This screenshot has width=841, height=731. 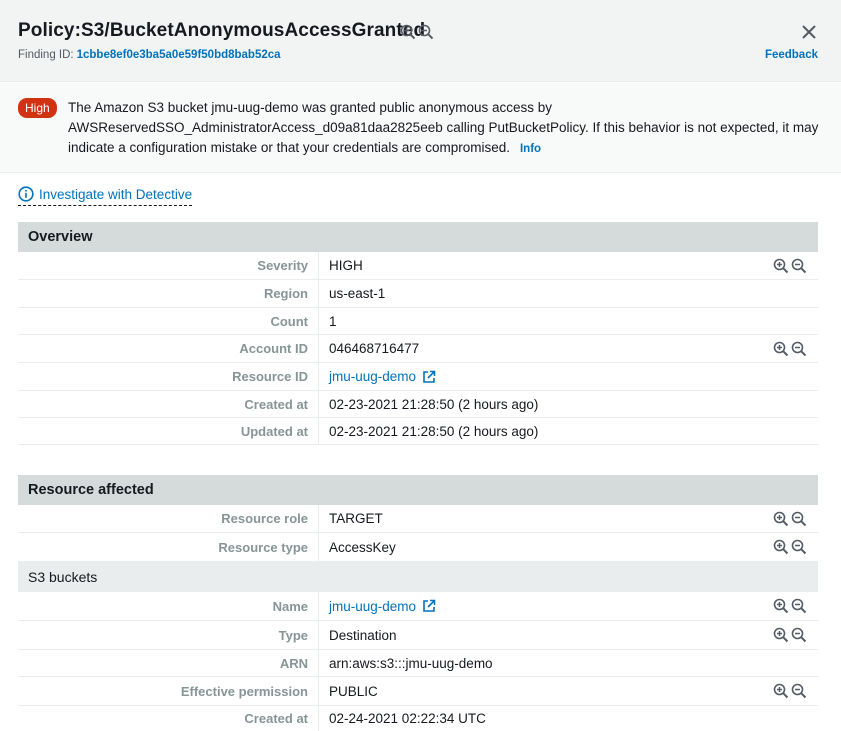 I want to click on info-circle-icon, so click(x=26, y=194).